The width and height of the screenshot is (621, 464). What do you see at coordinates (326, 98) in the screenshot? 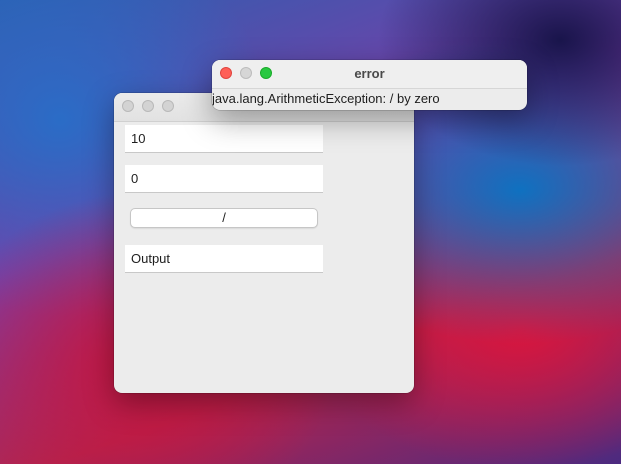
I see `error-message: java.lang.ArithmeticException: / by zero` at bounding box center [326, 98].